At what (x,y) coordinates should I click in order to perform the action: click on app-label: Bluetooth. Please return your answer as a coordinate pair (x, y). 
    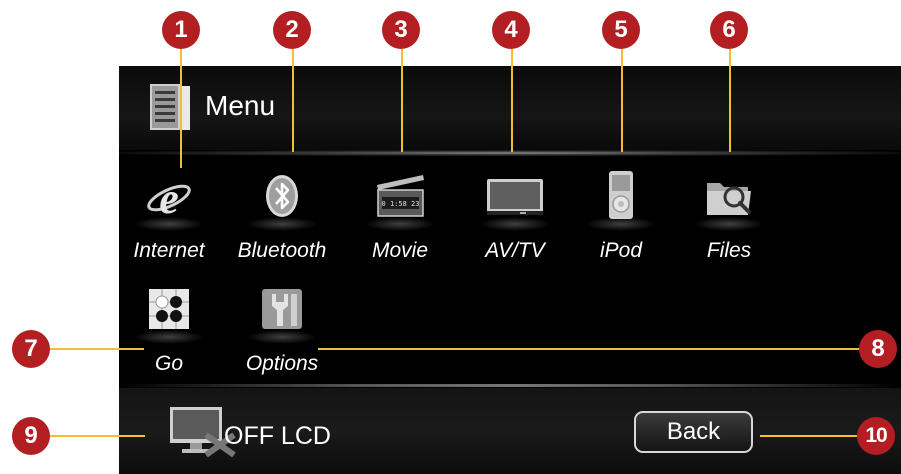
    Looking at the image, I should click on (282, 250).